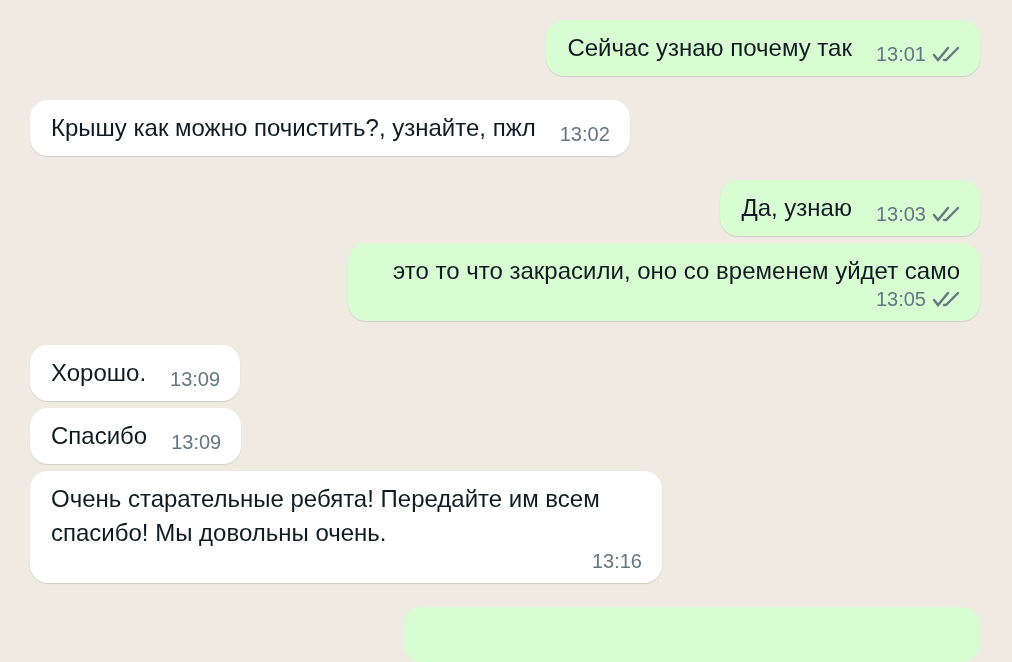  I want to click on message-text: Крышу как можно почистить?, узнайте, пжл, so click(293, 128).